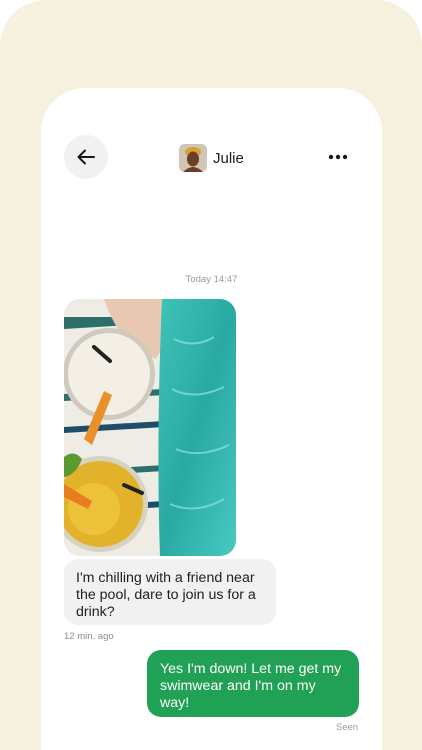 The width and height of the screenshot is (422, 750). I want to click on seen-status: Seen, so click(347, 727).